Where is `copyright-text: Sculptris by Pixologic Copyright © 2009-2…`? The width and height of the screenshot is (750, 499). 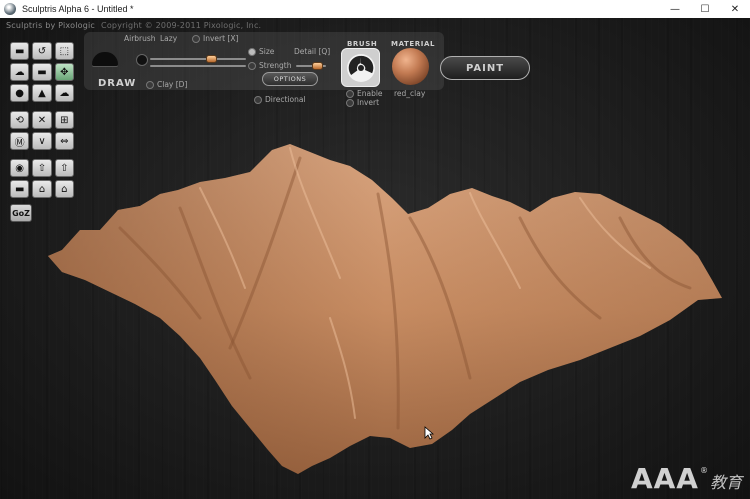 copyright-text: Sculptris by Pixologic Copyright © 2009-2… is located at coordinates (133, 25).